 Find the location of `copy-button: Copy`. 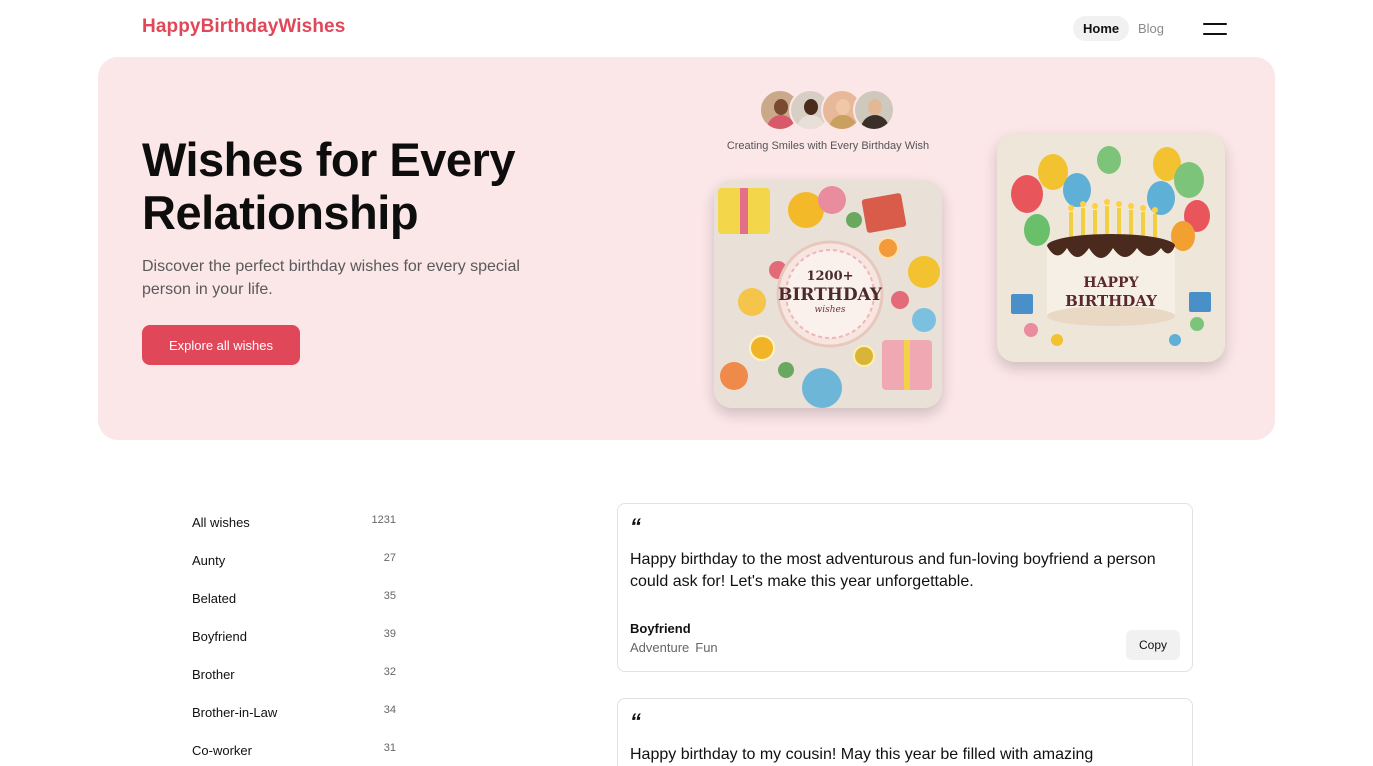

copy-button: Copy is located at coordinates (1153, 645).